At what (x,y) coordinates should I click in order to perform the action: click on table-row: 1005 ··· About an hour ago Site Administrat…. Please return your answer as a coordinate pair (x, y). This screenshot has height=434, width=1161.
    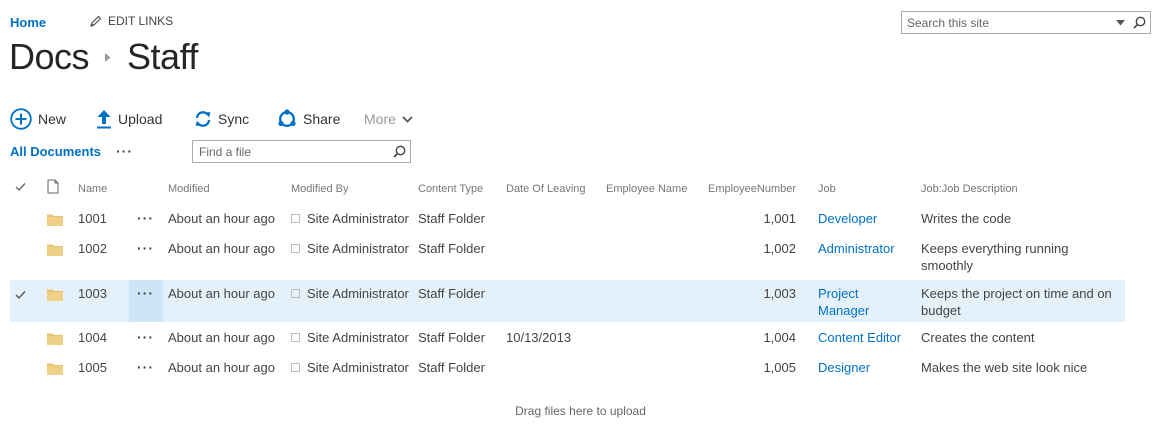
    Looking at the image, I should click on (567, 372).